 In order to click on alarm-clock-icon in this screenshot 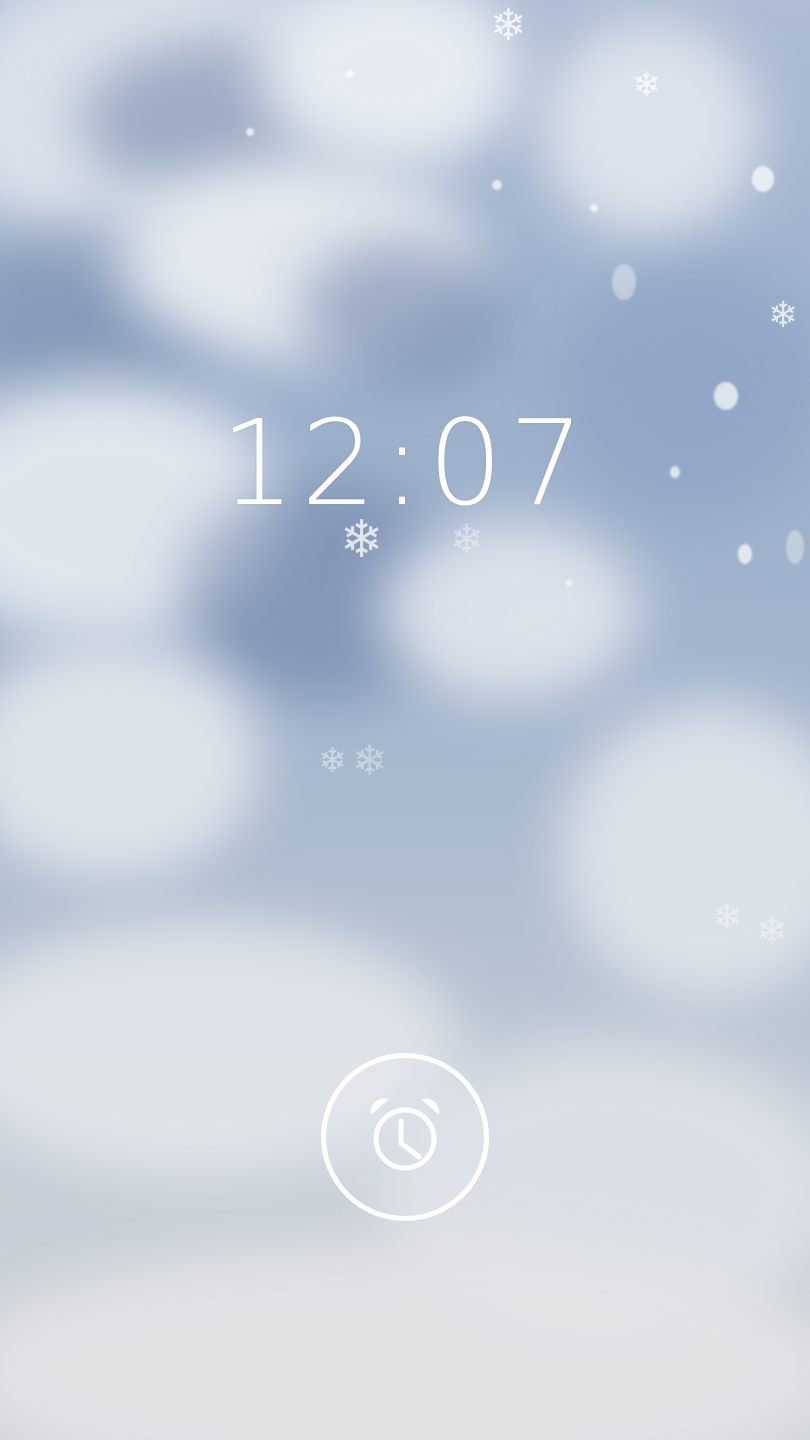, I will do `click(405, 1134)`.